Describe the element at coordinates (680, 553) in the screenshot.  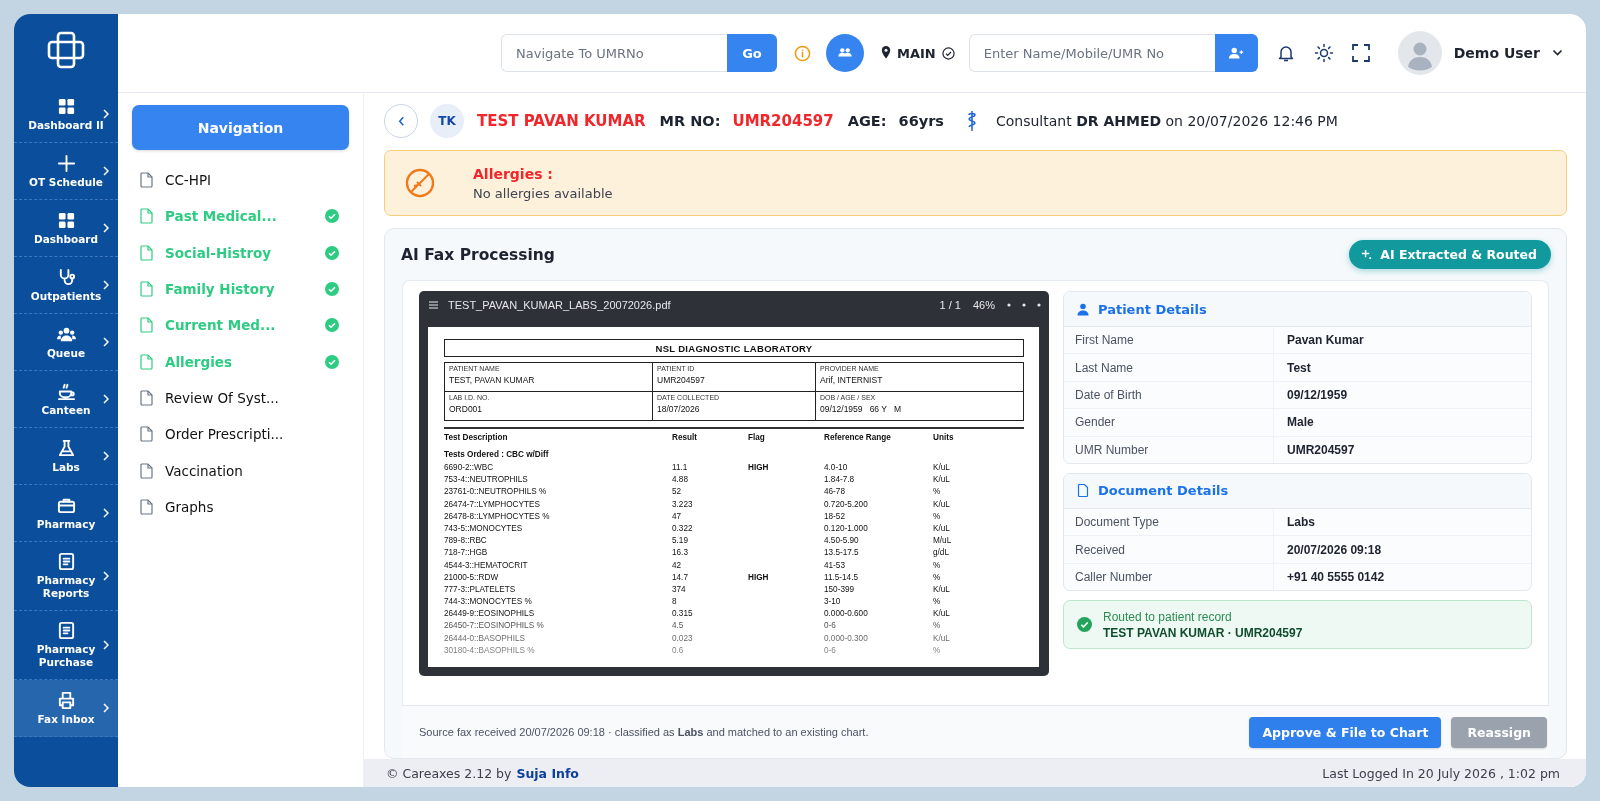
I see `result-value: 16.3` at that location.